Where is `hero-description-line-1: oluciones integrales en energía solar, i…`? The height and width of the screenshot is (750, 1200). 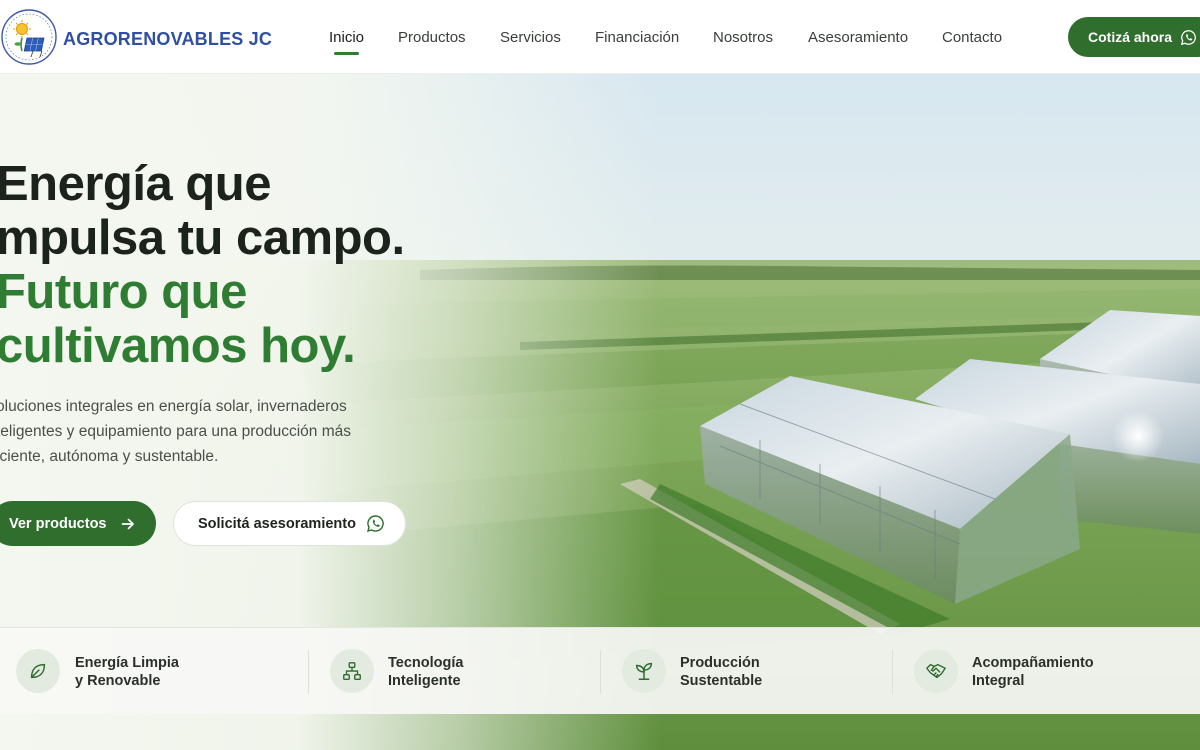
hero-description-line-1: oluciones integrales en energía solar, i… is located at coordinates (173, 406).